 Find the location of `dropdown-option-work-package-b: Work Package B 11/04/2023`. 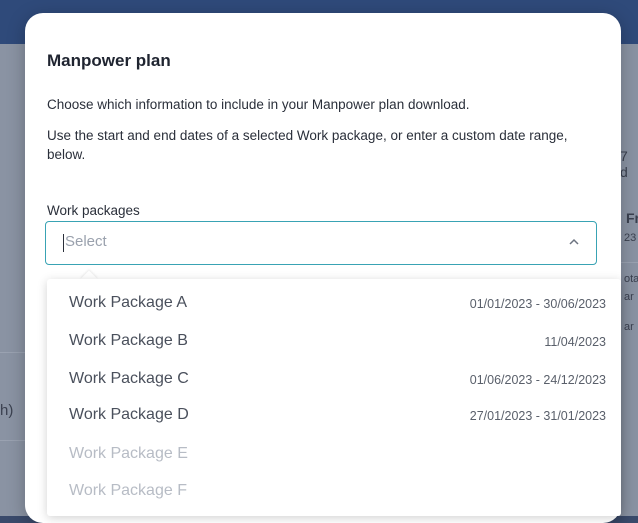

dropdown-option-work-package-b: Work Package B 11/04/2023 is located at coordinates (334, 342).